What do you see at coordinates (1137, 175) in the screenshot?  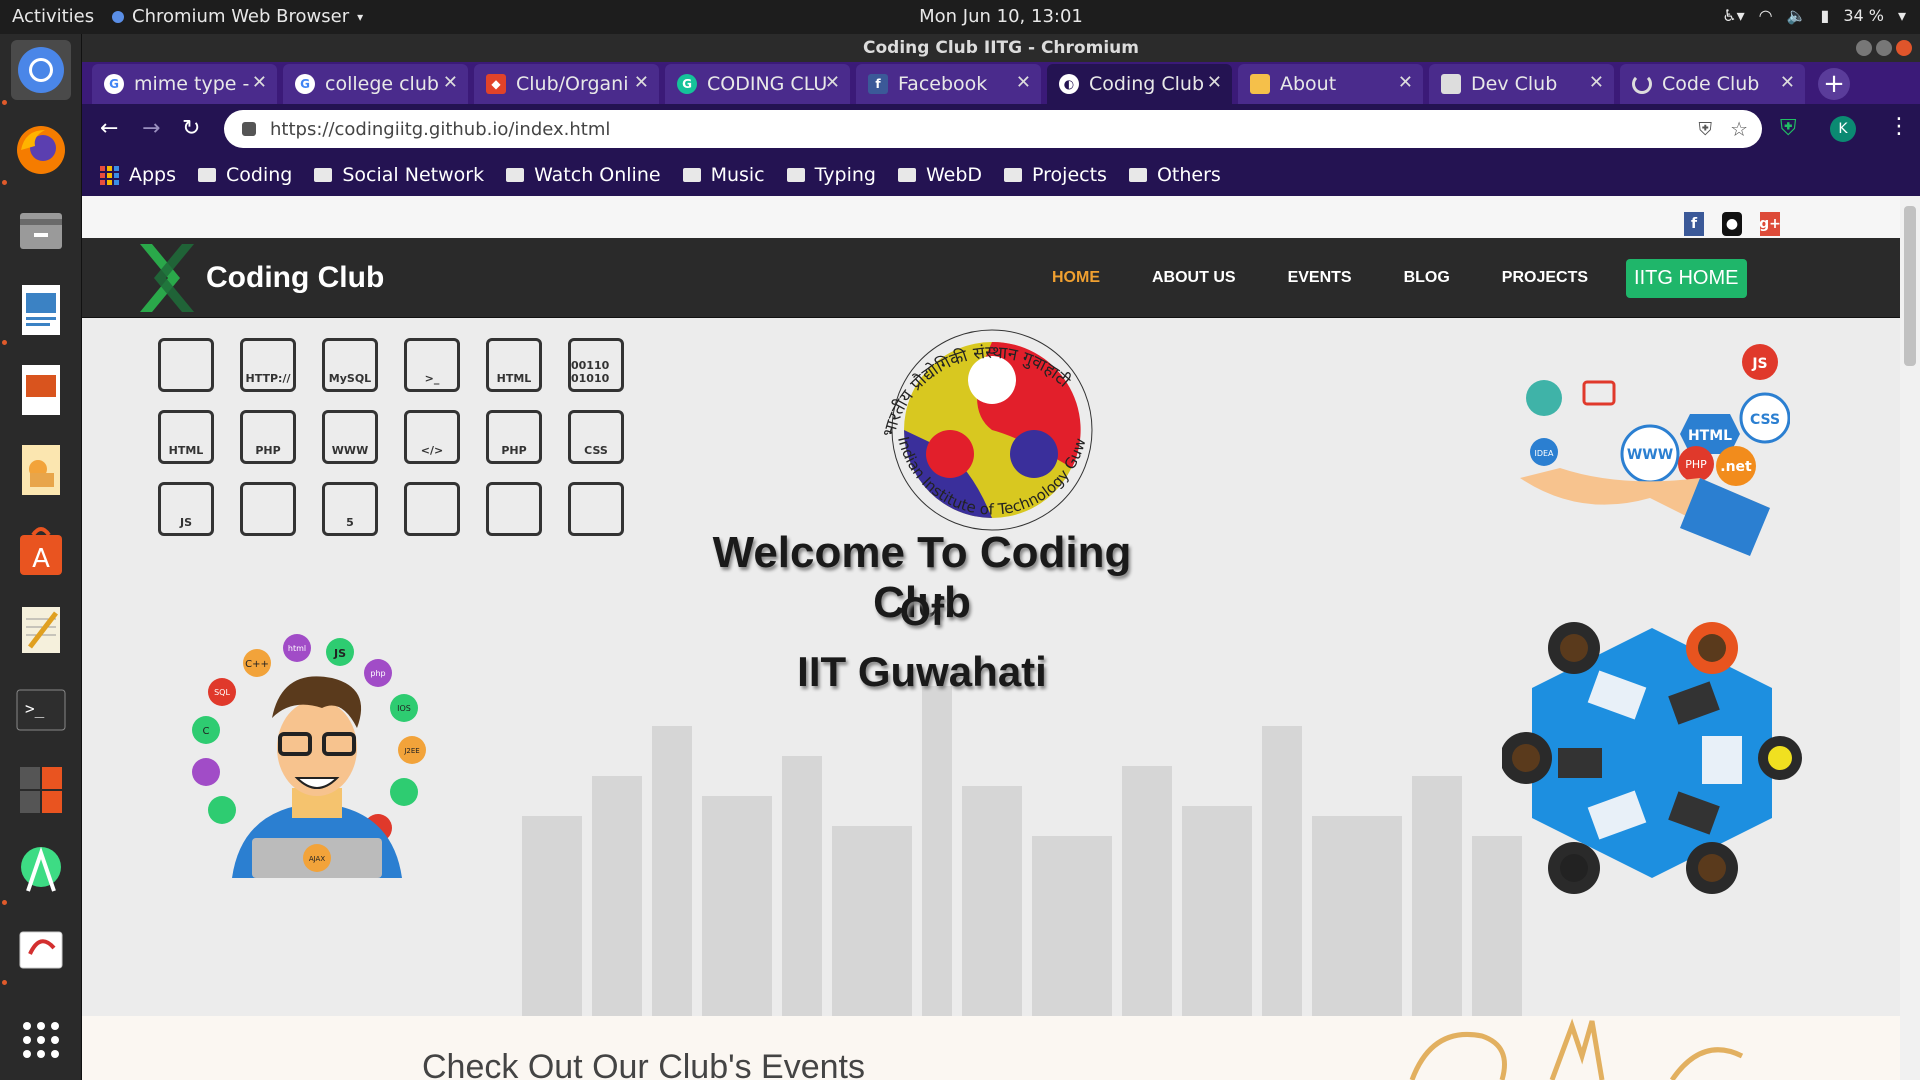 I see `folder-icon` at bounding box center [1137, 175].